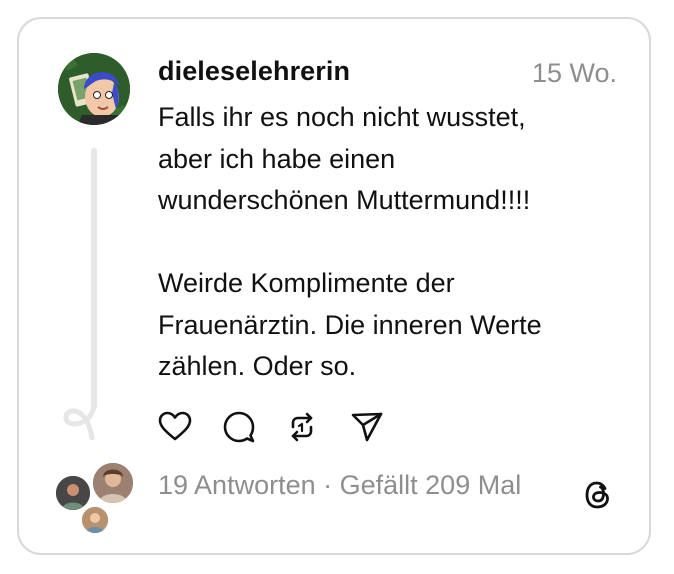 The image size is (674, 574). What do you see at coordinates (80, 420) in the screenshot?
I see `thread-curl-icon` at bounding box center [80, 420].